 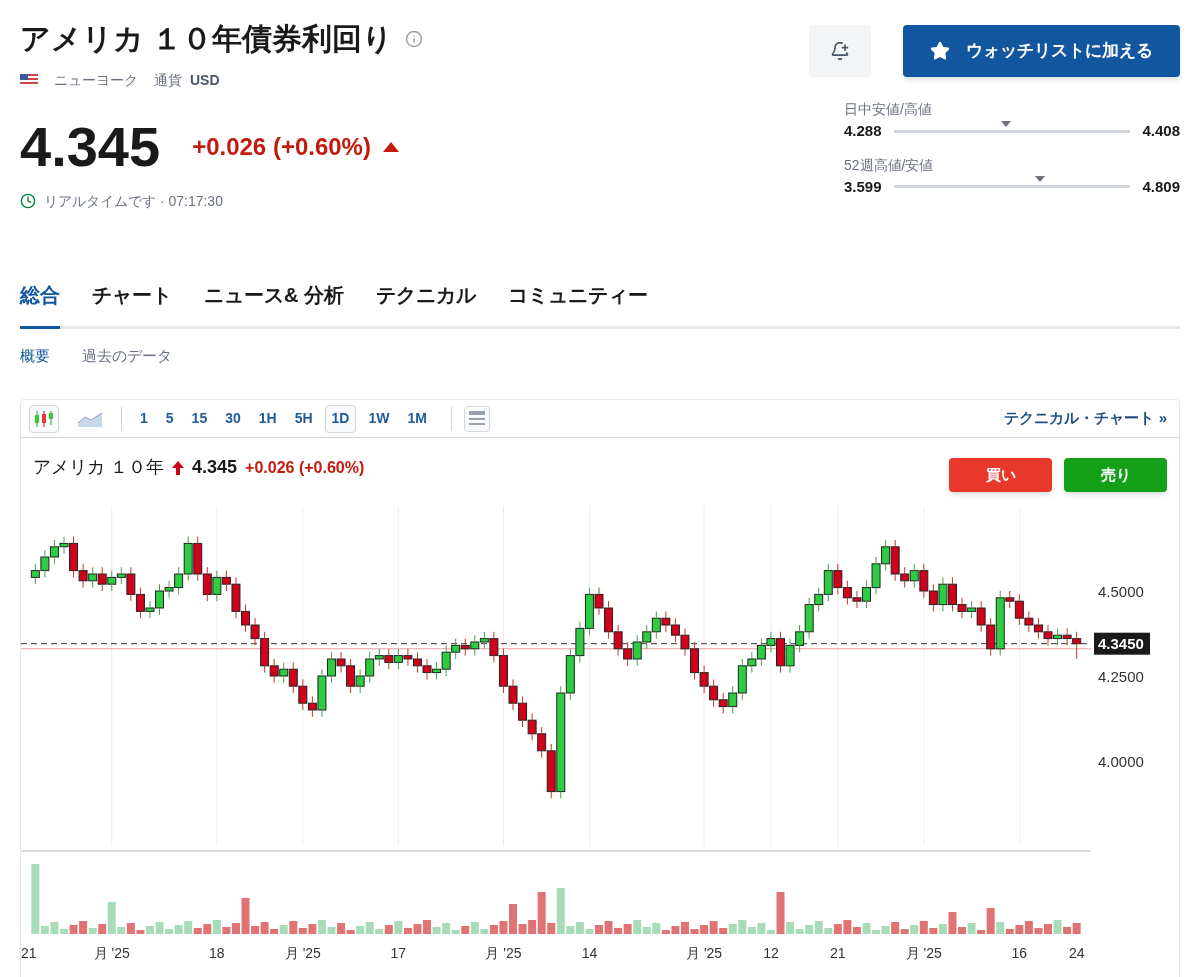 I want to click on currency-value: USD, so click(x=205, y=80).